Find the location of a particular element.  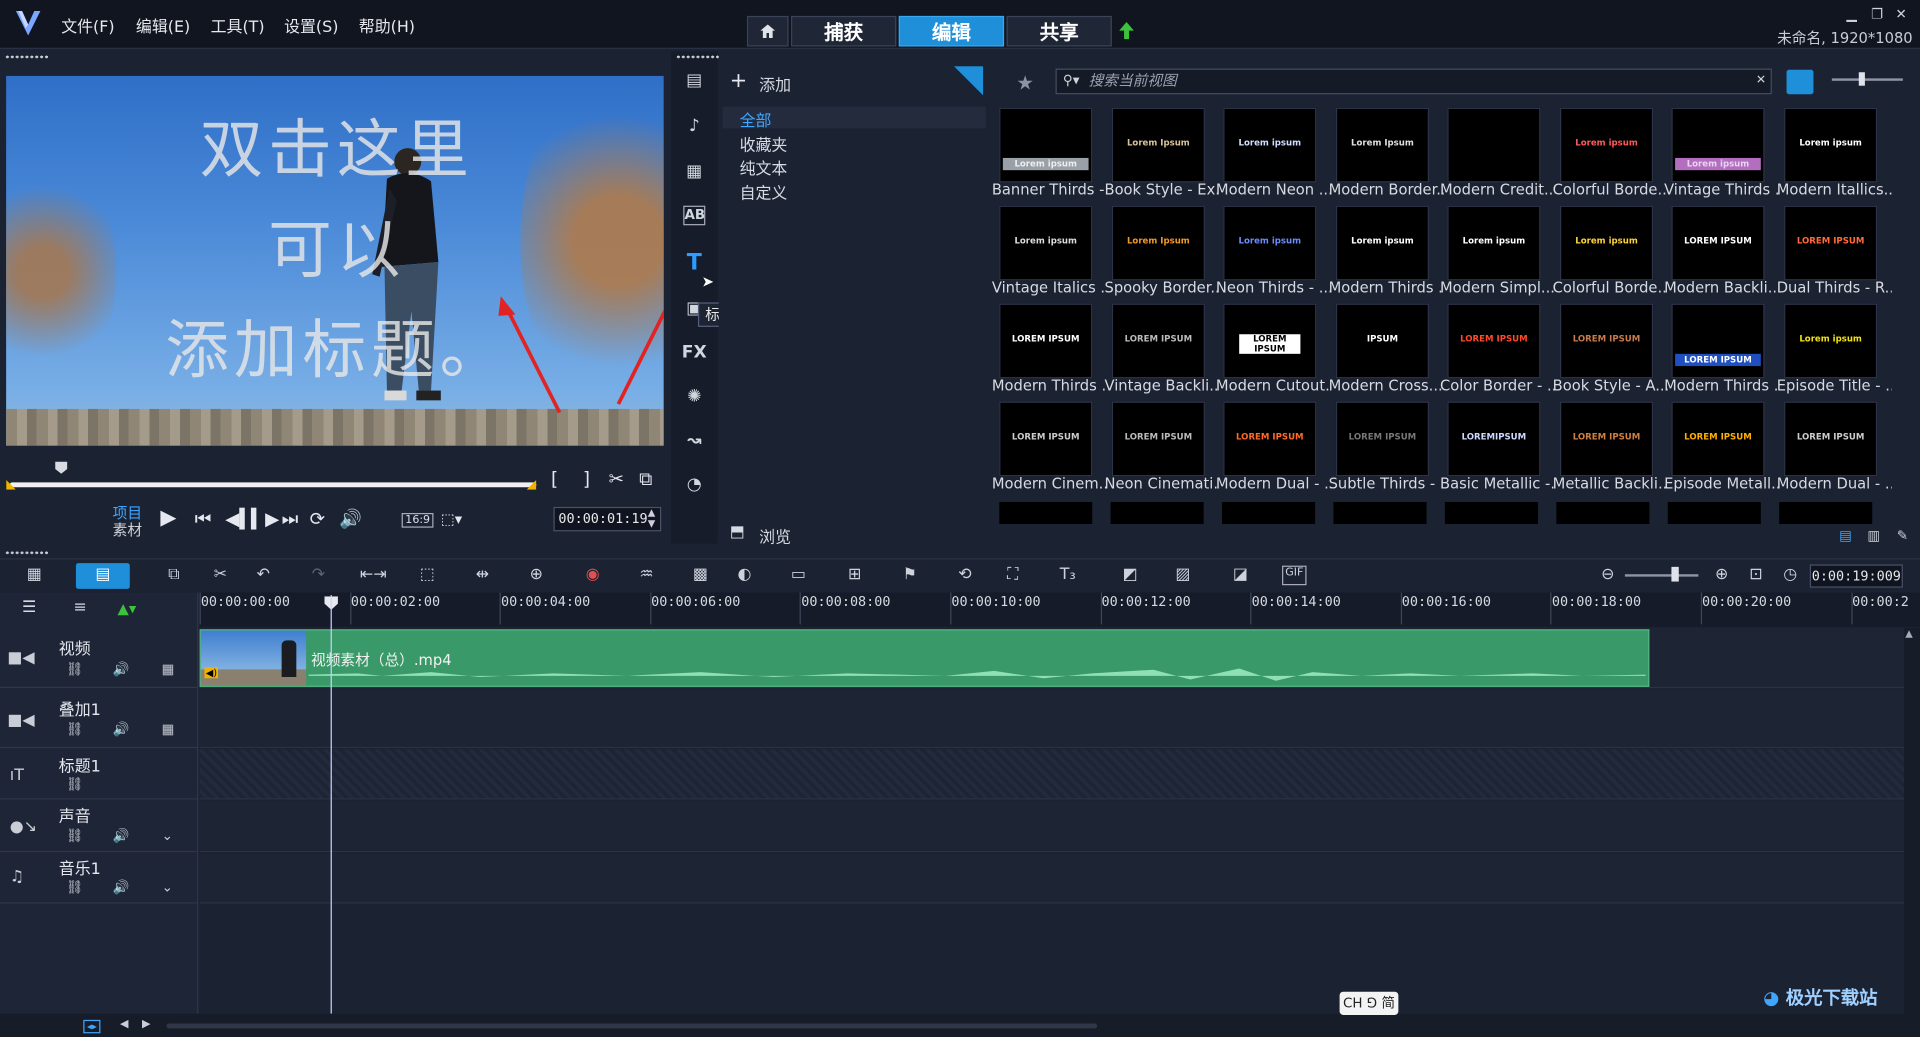

restore-icon: ❐ is located at coordinates (1877, 14).